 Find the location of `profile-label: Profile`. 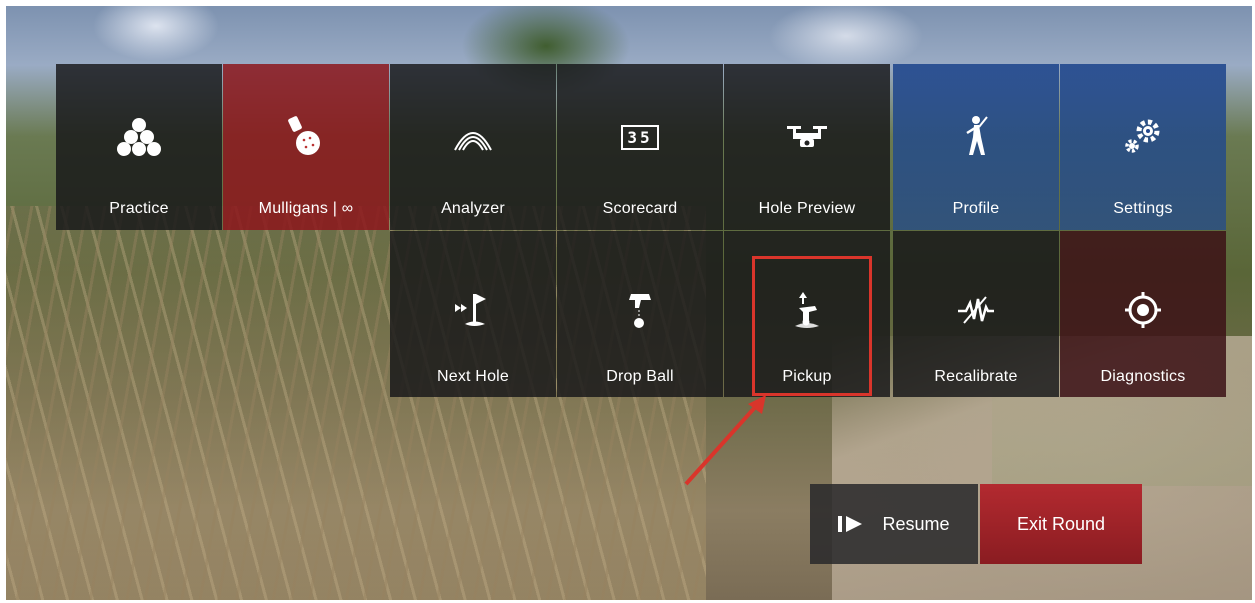

profile-label: Profile is located at coordinates (976, 208).